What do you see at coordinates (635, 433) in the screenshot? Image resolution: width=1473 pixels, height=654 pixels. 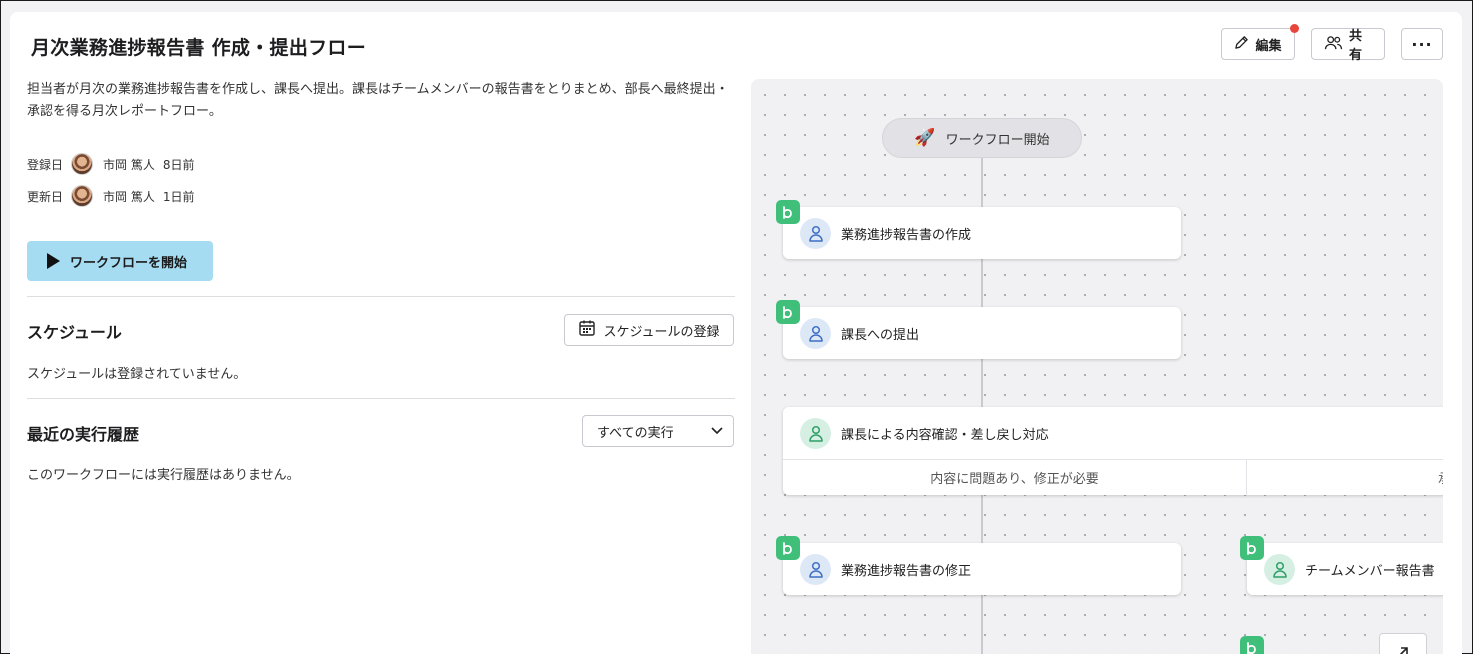 I see `history-filter-value: すべての実行` at bounding box center [635, 433].